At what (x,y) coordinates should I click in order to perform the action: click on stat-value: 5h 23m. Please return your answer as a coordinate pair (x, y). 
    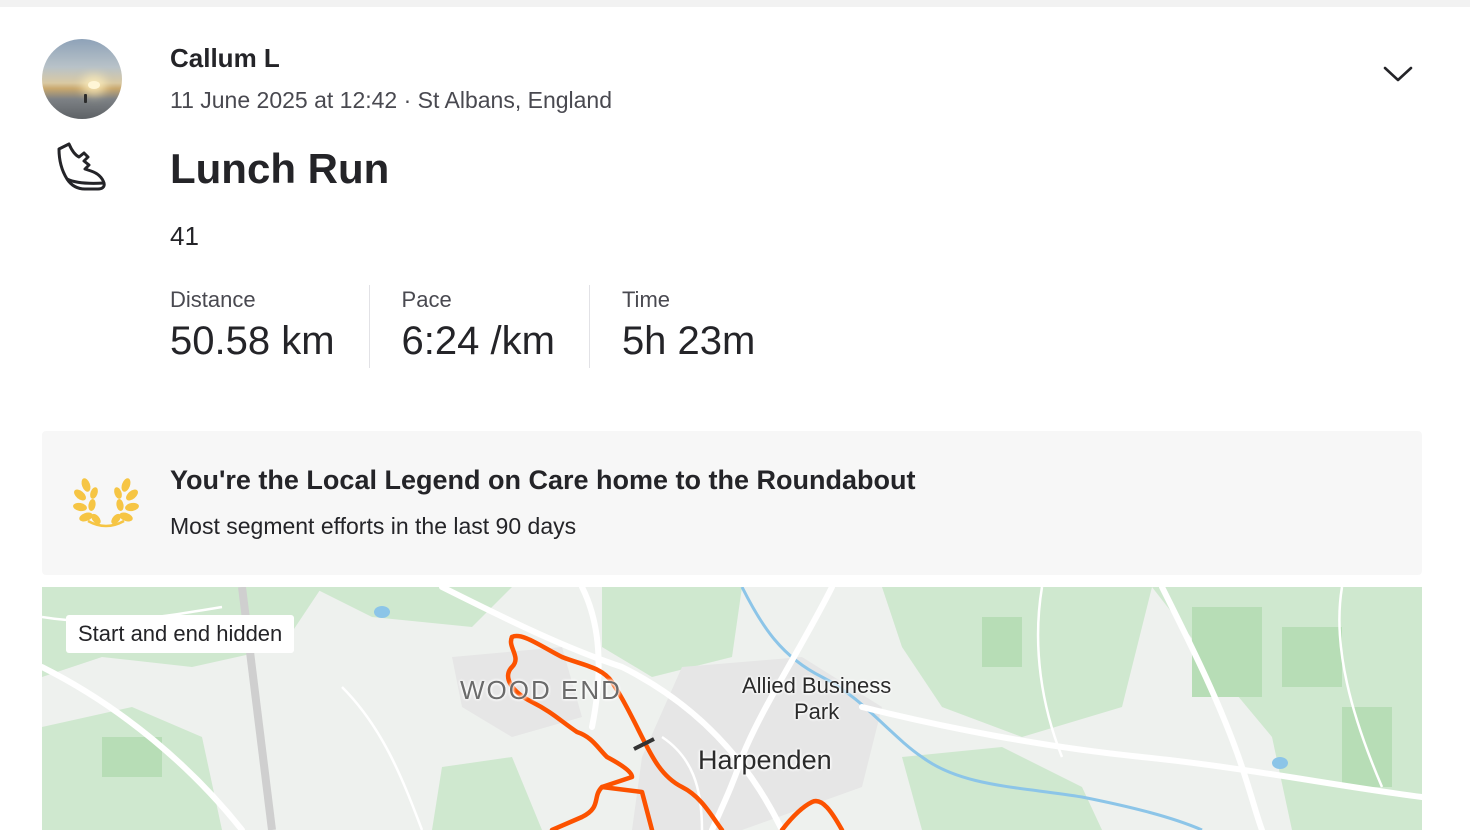
    Looking at the image, I should click on (688, 341).